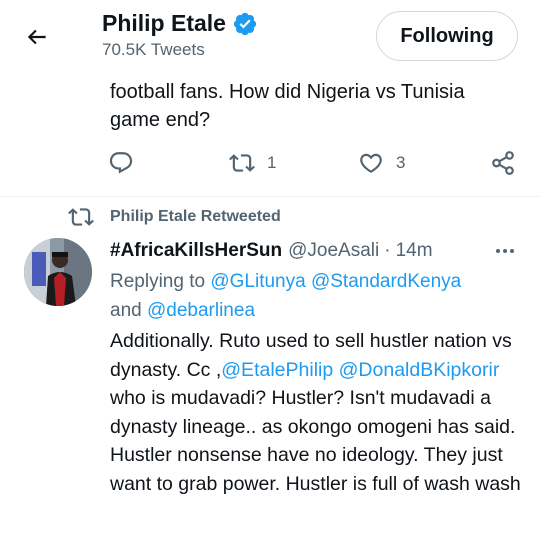 The image size is (540, 536). I want to click on like-count: 3, so click(401, 162).